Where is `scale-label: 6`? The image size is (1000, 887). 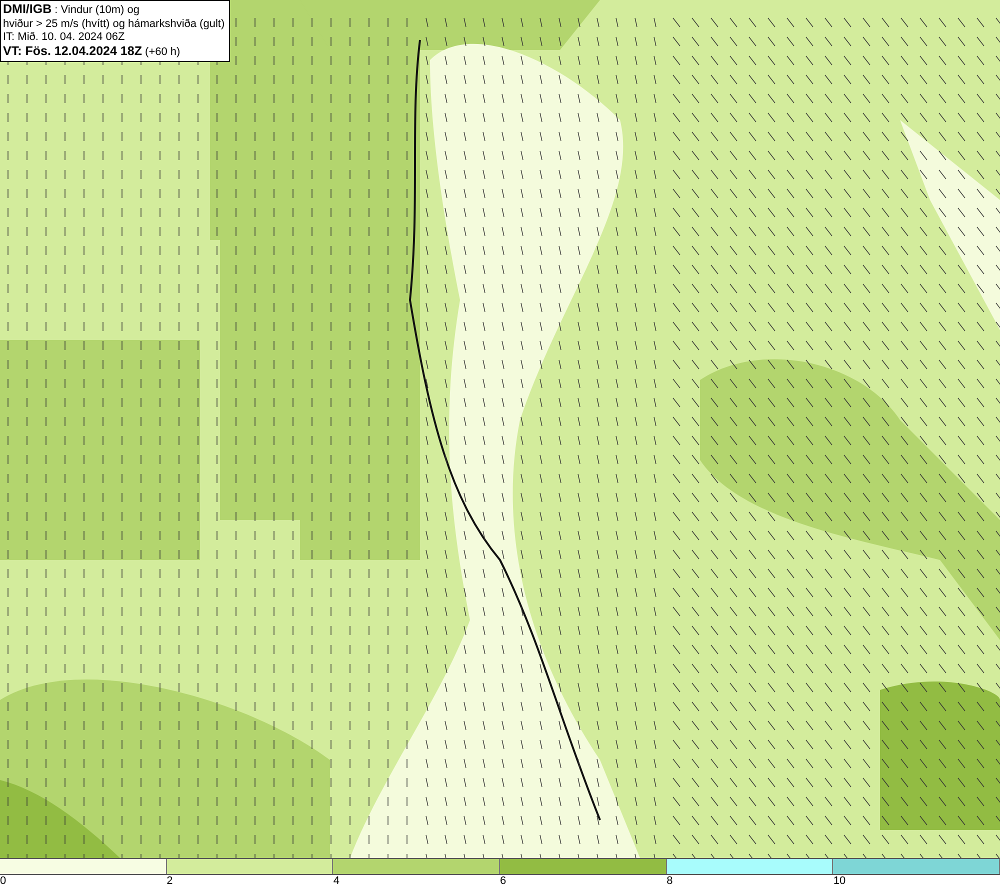
scale-label: 6 is located at coordinates (503, 881).